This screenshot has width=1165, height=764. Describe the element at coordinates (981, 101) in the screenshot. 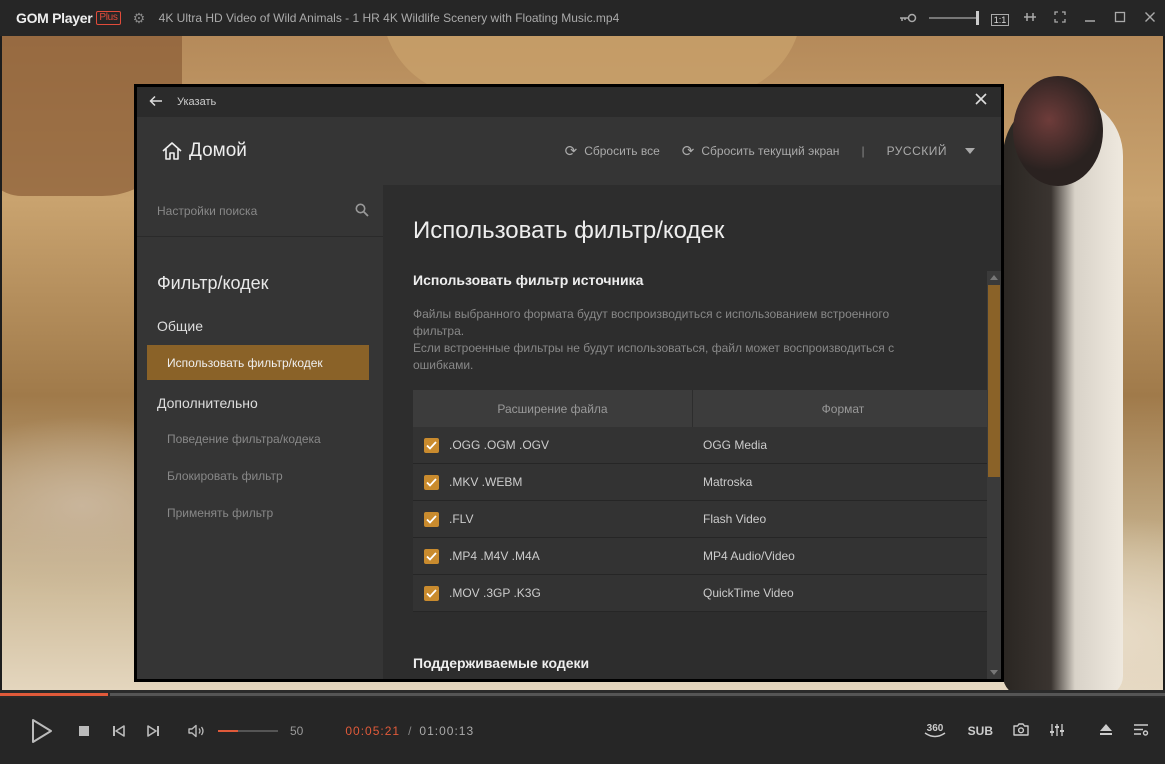

I see `dialog-close-icon` at that location.